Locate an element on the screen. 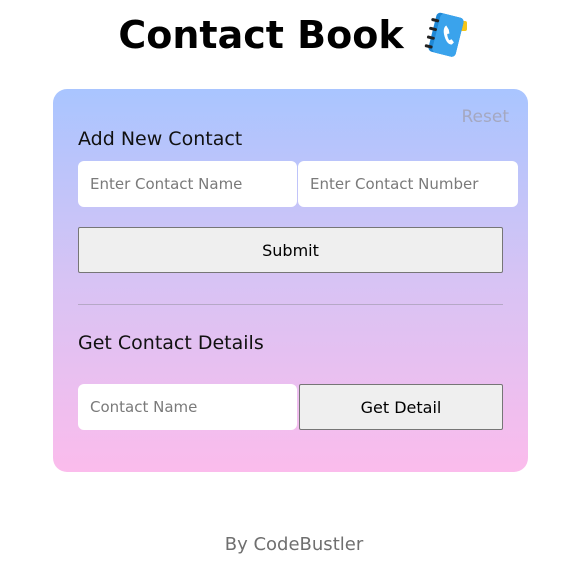  lookup-name-input is located at coordinates (187, 407).